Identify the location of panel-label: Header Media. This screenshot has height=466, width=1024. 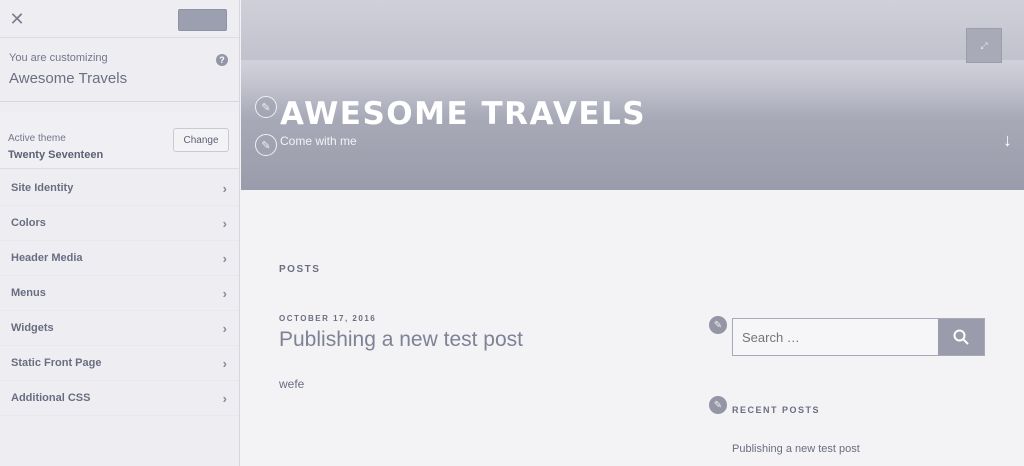
(47, 258).